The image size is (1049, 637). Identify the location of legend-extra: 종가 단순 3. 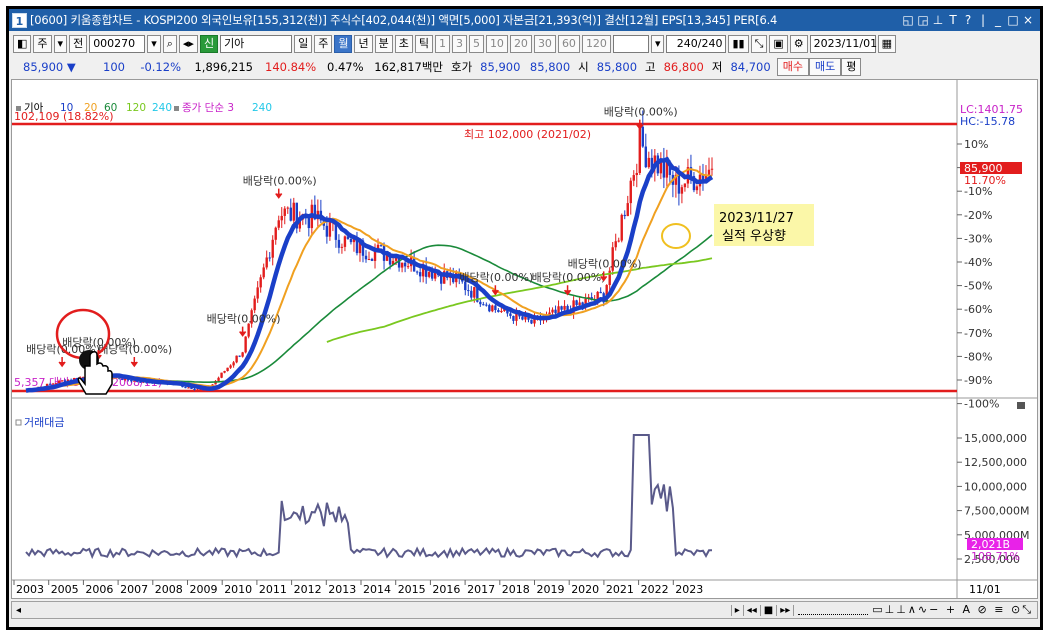
(208, 108).